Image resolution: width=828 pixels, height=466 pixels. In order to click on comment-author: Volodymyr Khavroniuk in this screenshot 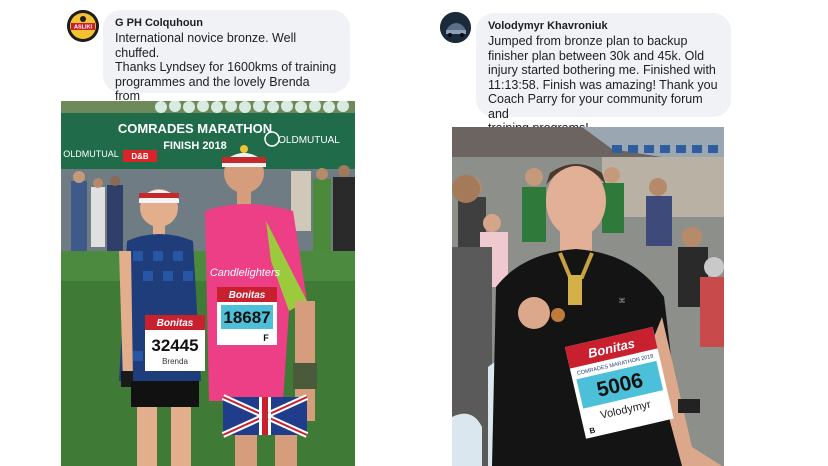, I will do `click(603, 26)`.